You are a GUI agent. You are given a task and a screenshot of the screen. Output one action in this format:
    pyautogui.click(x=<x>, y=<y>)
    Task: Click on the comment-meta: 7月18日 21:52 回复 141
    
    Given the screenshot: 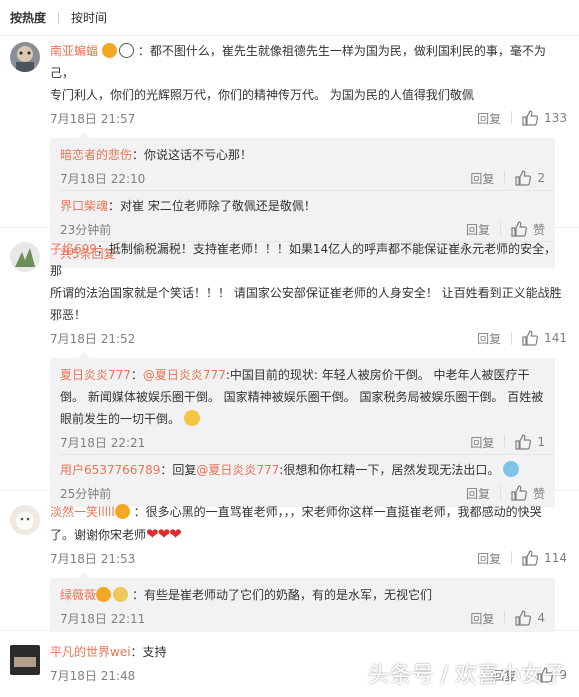 What is the action you would take?
    pyautogui.click(x=308, y=338)
    